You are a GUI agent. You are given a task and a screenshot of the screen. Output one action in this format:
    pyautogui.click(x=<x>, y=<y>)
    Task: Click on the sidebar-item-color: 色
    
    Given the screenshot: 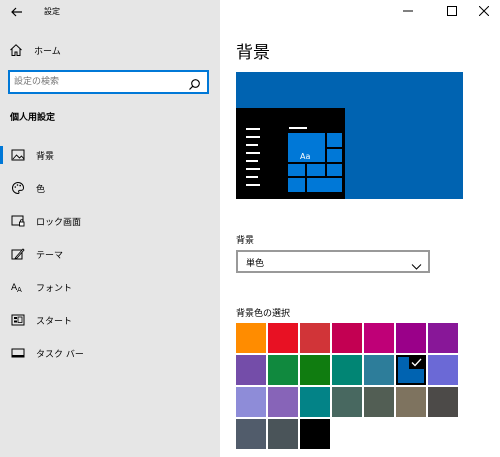 What is the action you would take?
    pyautogui.click(x=110, y=188)
    